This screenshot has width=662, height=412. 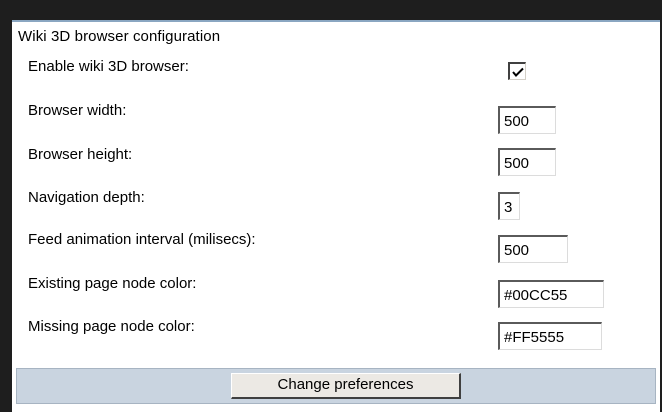 What do you see at coordinates (111, 326) in the screenshot?
I see `missing-color-label: Missing page node color:` at bounding box center [111, 326].